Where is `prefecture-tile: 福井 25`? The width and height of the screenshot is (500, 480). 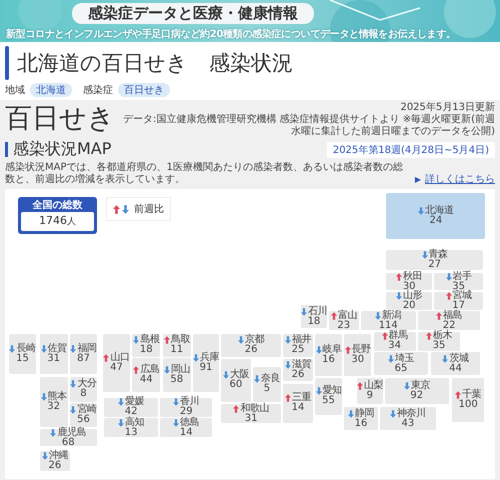 prefecture-tile: 福井 25 is located at coordinates (298, 345).